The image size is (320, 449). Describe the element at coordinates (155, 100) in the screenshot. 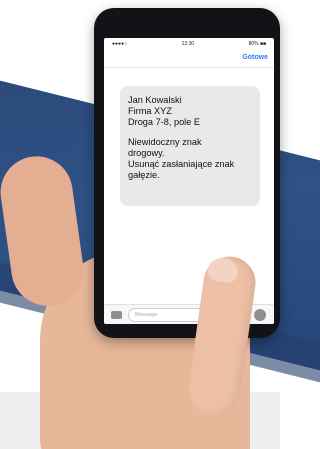

I see `message-line: Jan Kowalski` at that location.